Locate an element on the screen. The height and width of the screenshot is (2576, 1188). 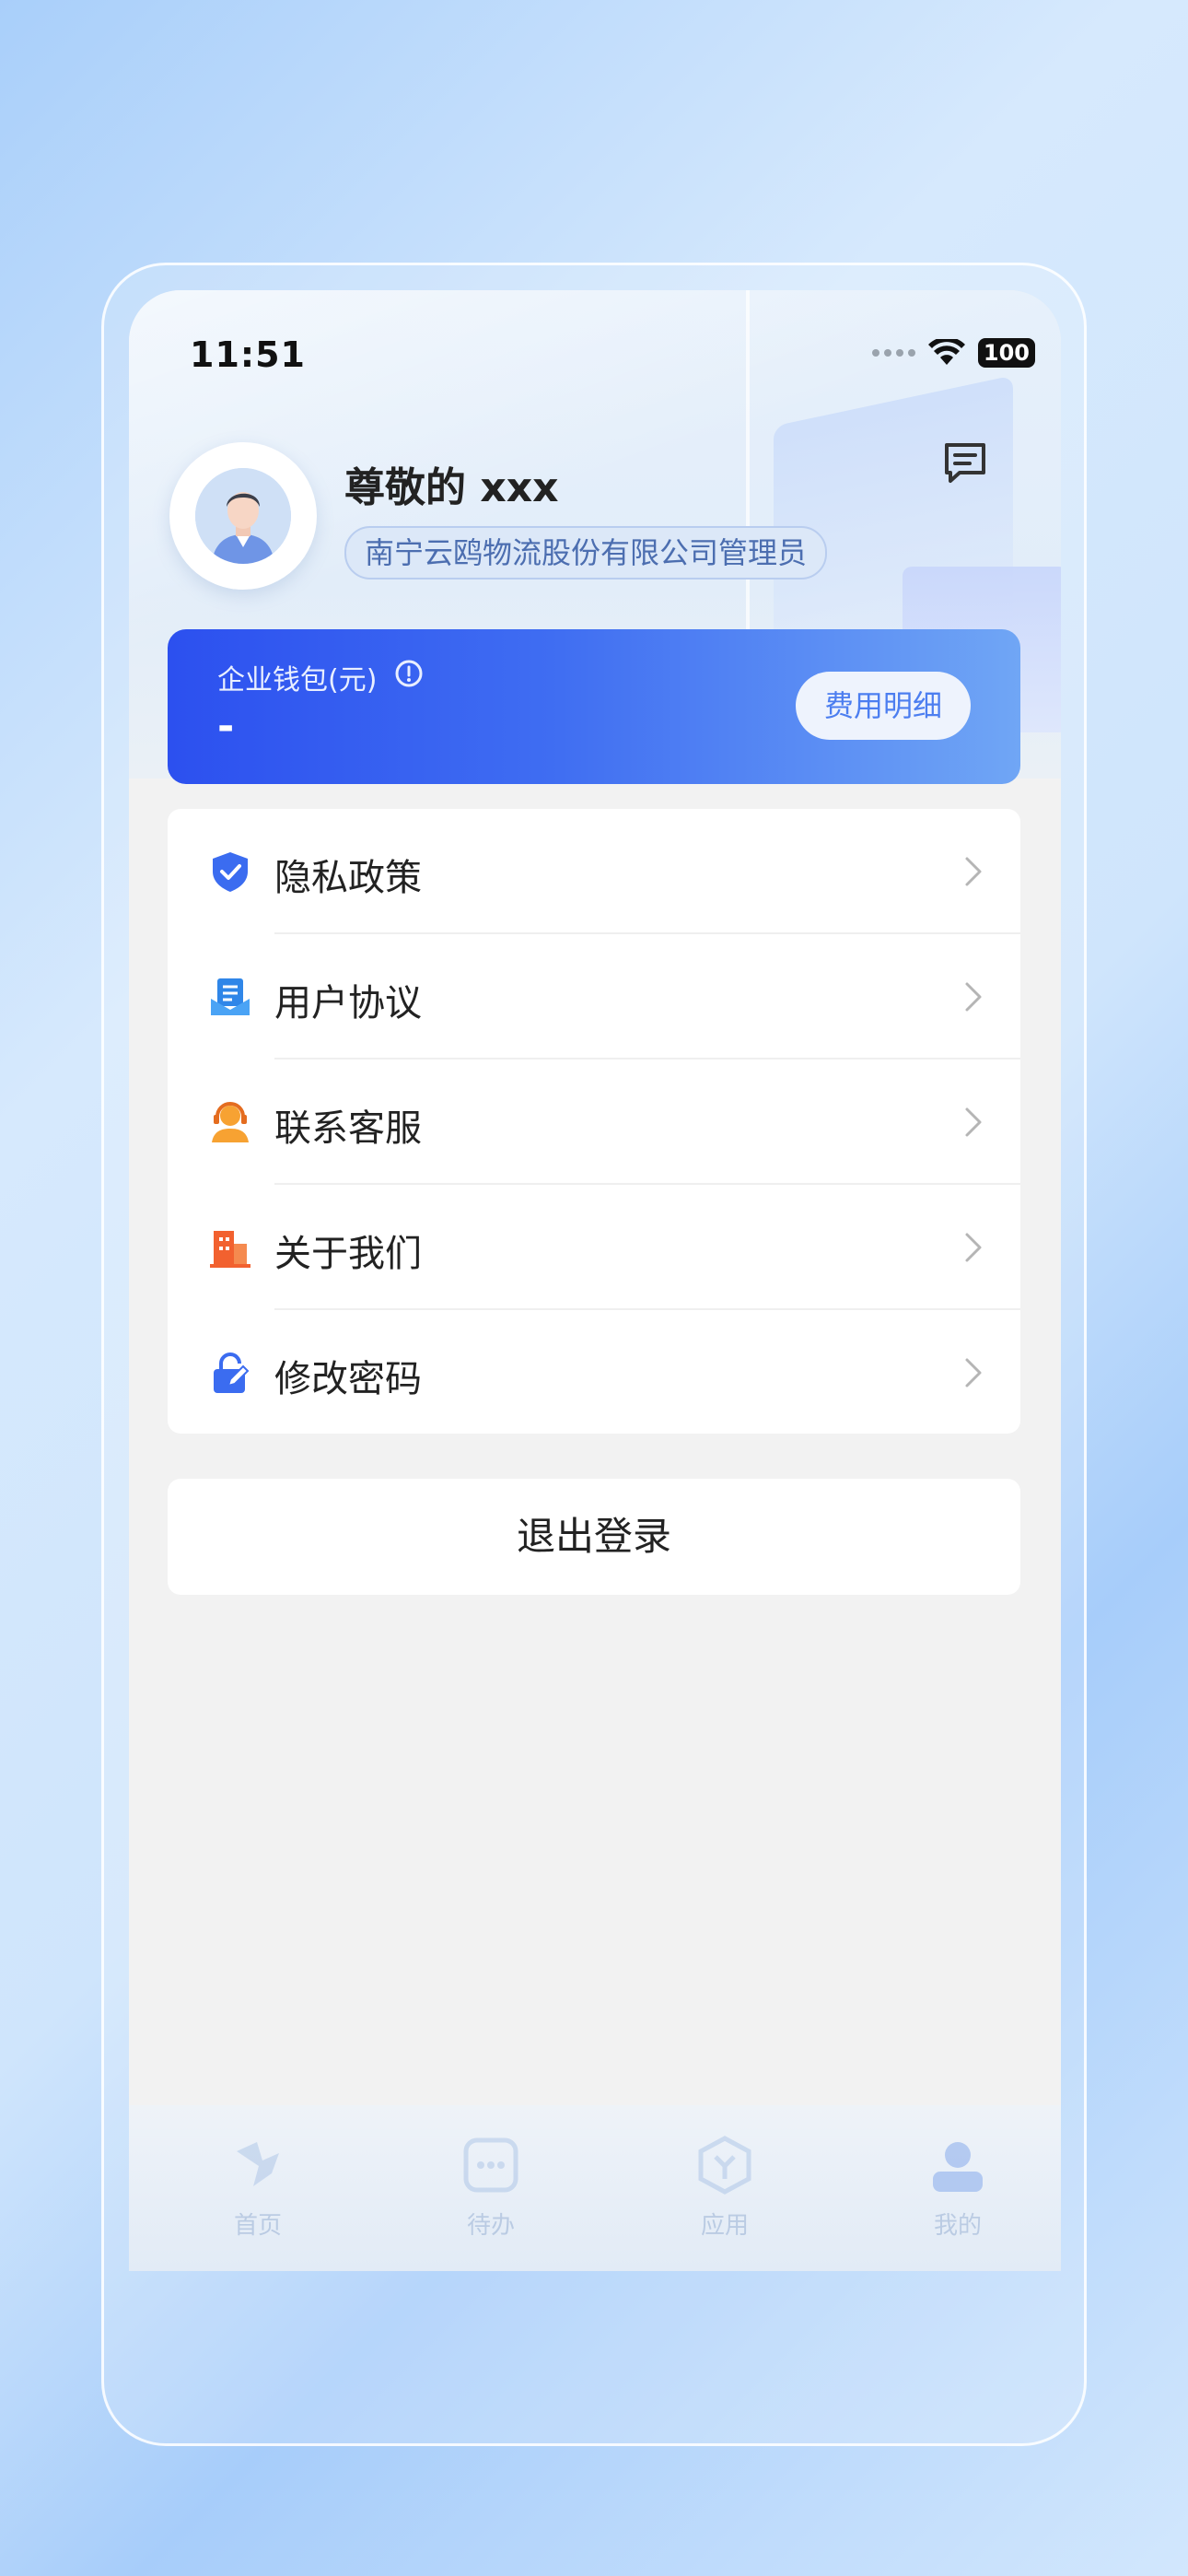
status-indicators: 100 is located at coordinates (953, 353).